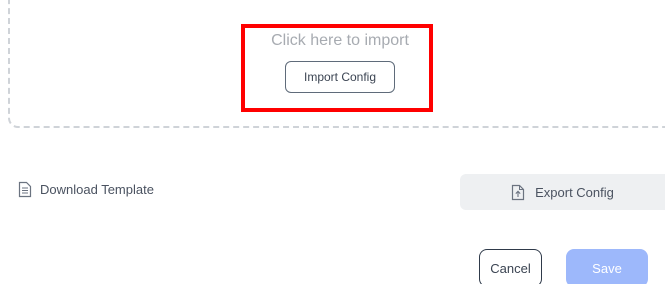 This screenshot has width=665, height=284. Describe the element at coordinates (337, 68) in the screenshot. I see `highlight-box` at that location.